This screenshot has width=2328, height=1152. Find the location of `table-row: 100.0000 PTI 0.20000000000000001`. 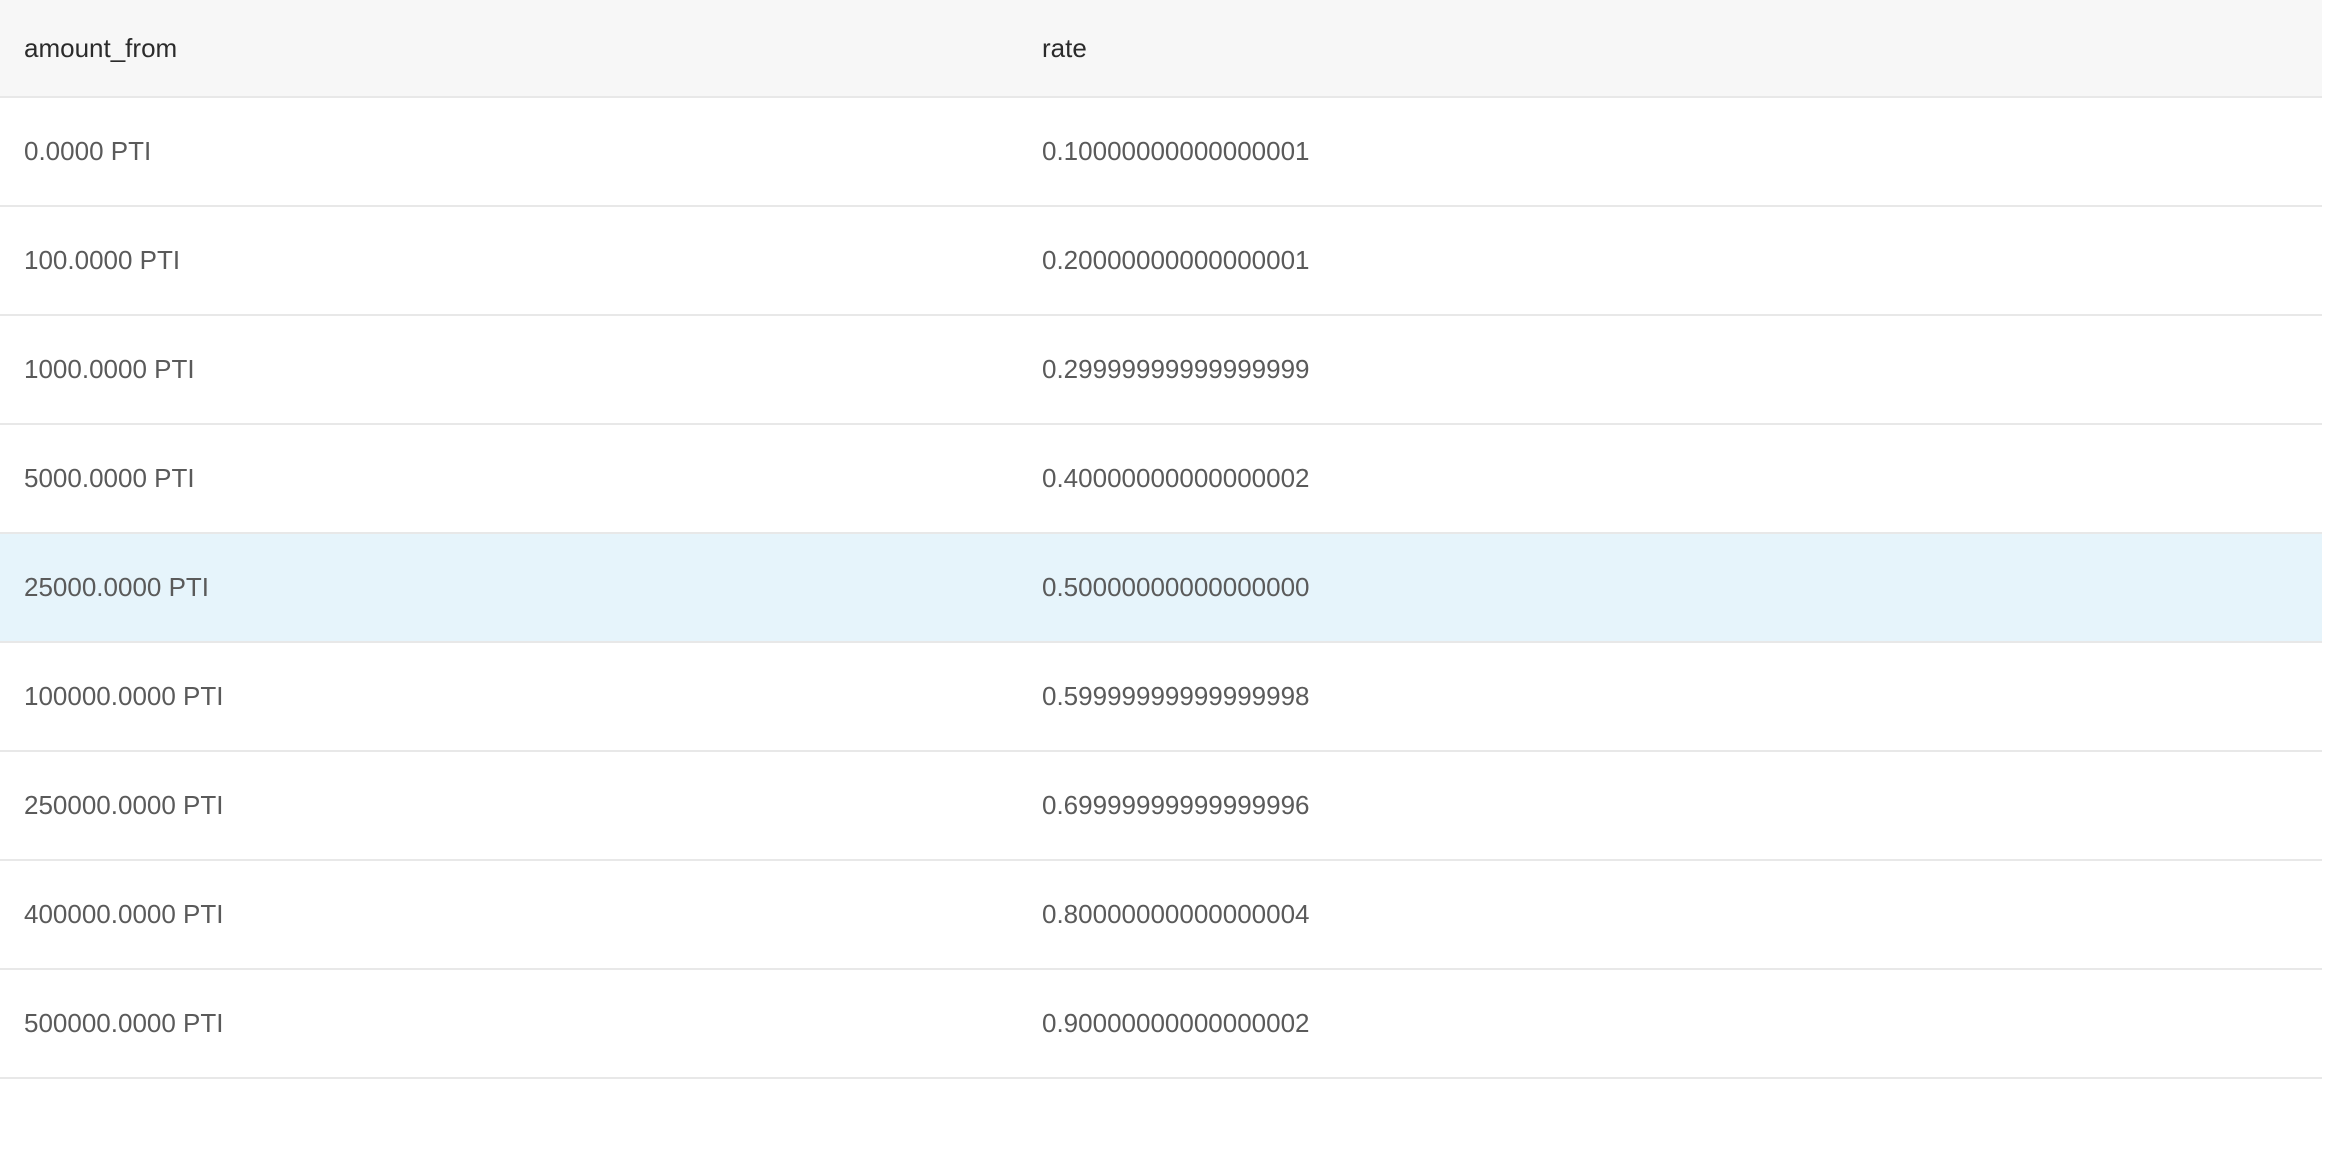

table-row: 100.0000 PTI 0.20000000000000001 is located at coordinates (1161, 261).